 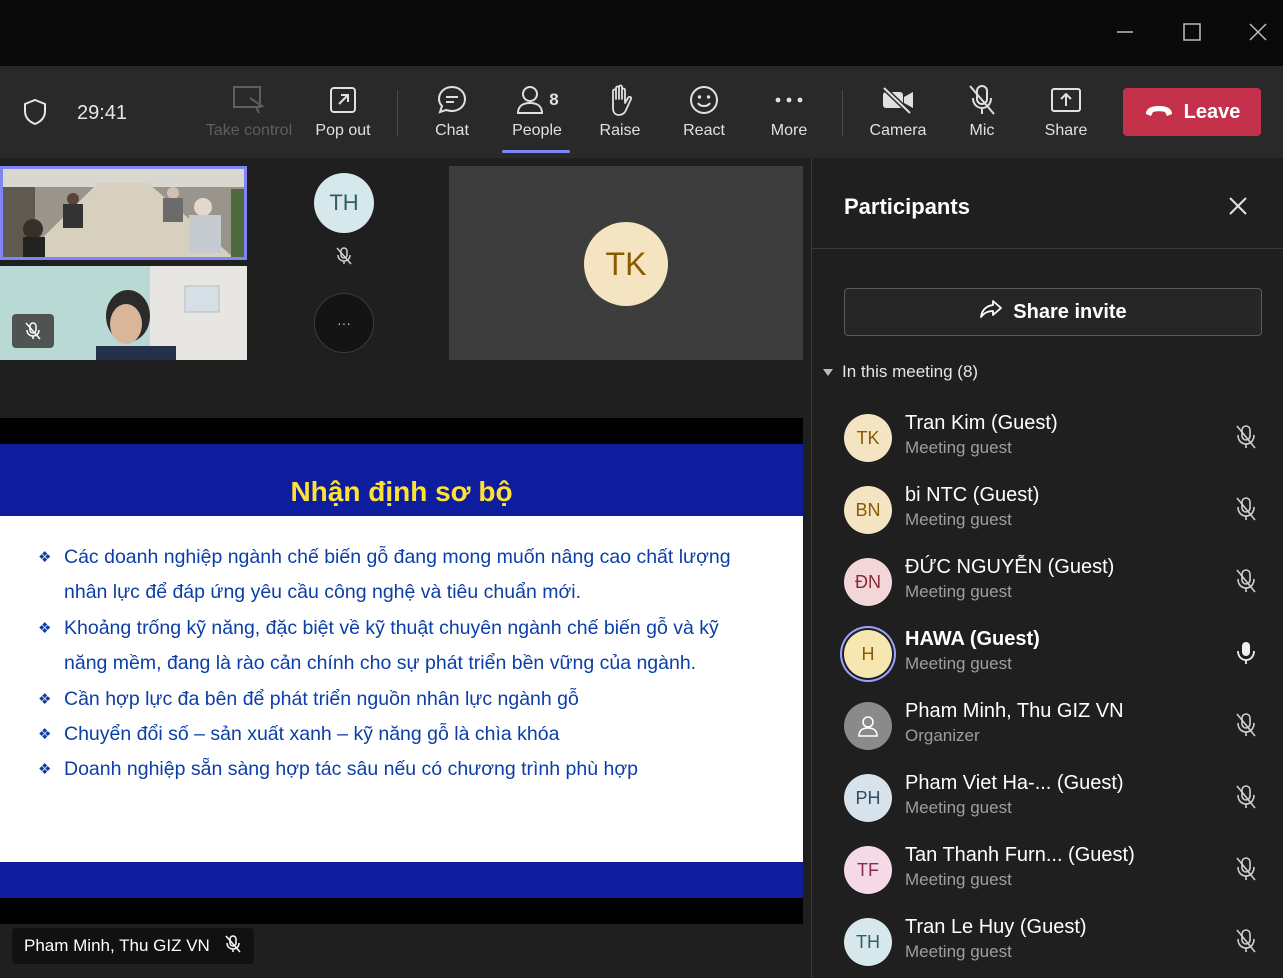 I want to click on participant-row: TH Tran Le Huy (Guest) Meeting guest, so click(x=1054, y=942).